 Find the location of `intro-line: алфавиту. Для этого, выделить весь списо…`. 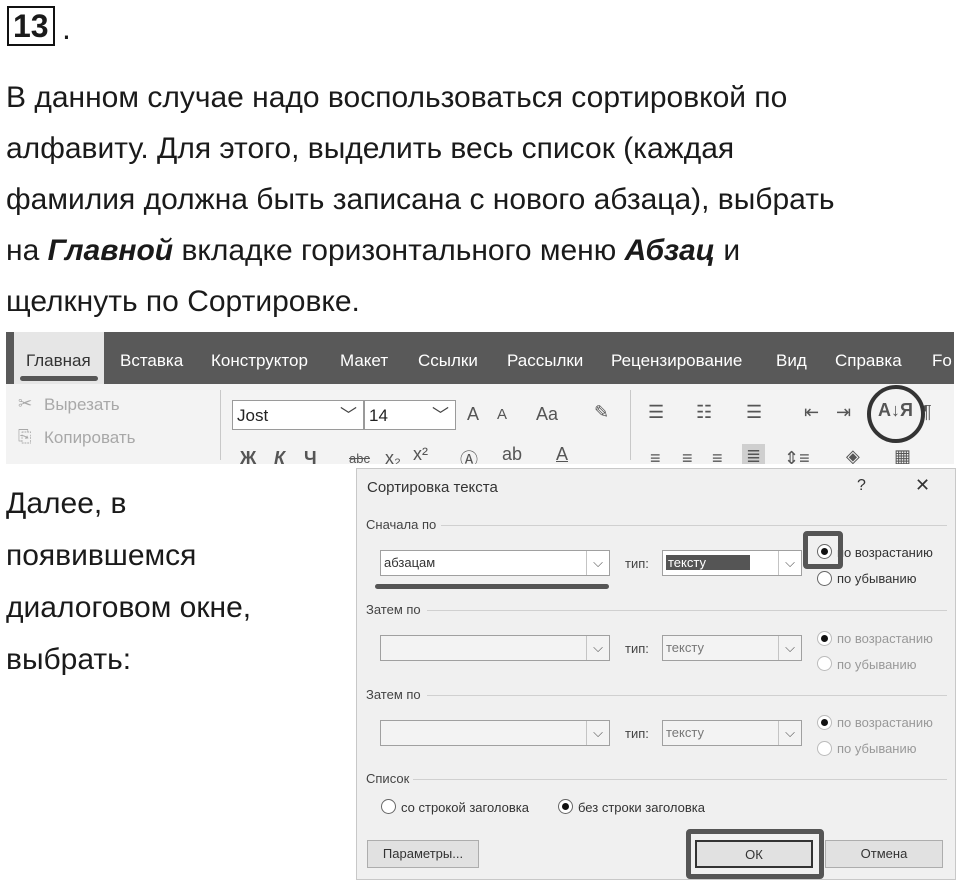

intro-line: алфавиту. Для этого, выделить весь списо… is located at coordinates (370, 148).